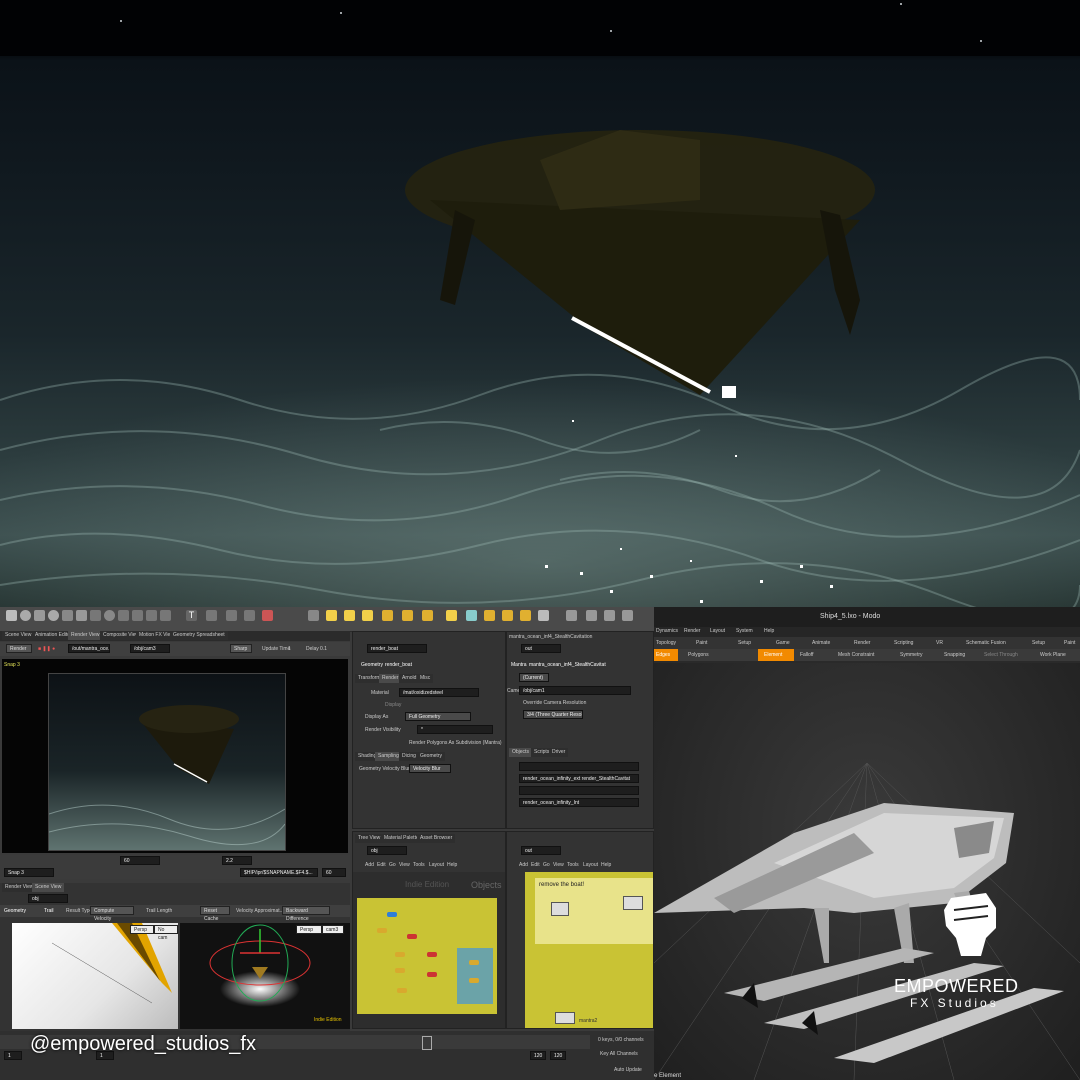  Describe the element at coordinates (579, 802) in the screenshot. I see `objects-field-4: render_ocean_infinity_Int` at that location.